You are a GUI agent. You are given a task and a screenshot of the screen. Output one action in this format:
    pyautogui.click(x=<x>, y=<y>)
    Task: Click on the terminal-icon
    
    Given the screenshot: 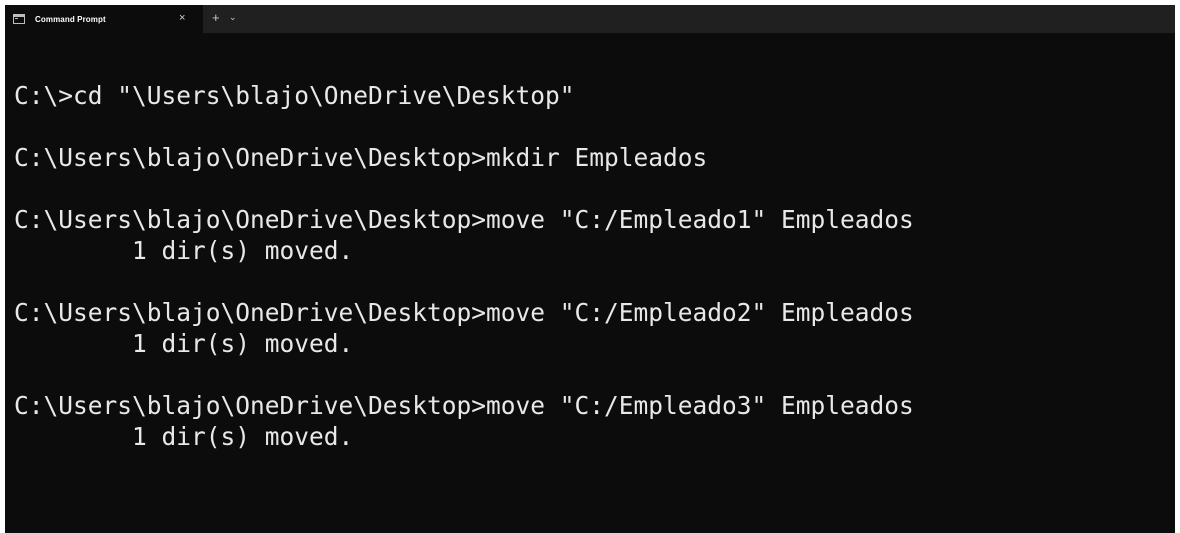 What is the action you would take?
    pyautogui.click(x=19, y=19)
    